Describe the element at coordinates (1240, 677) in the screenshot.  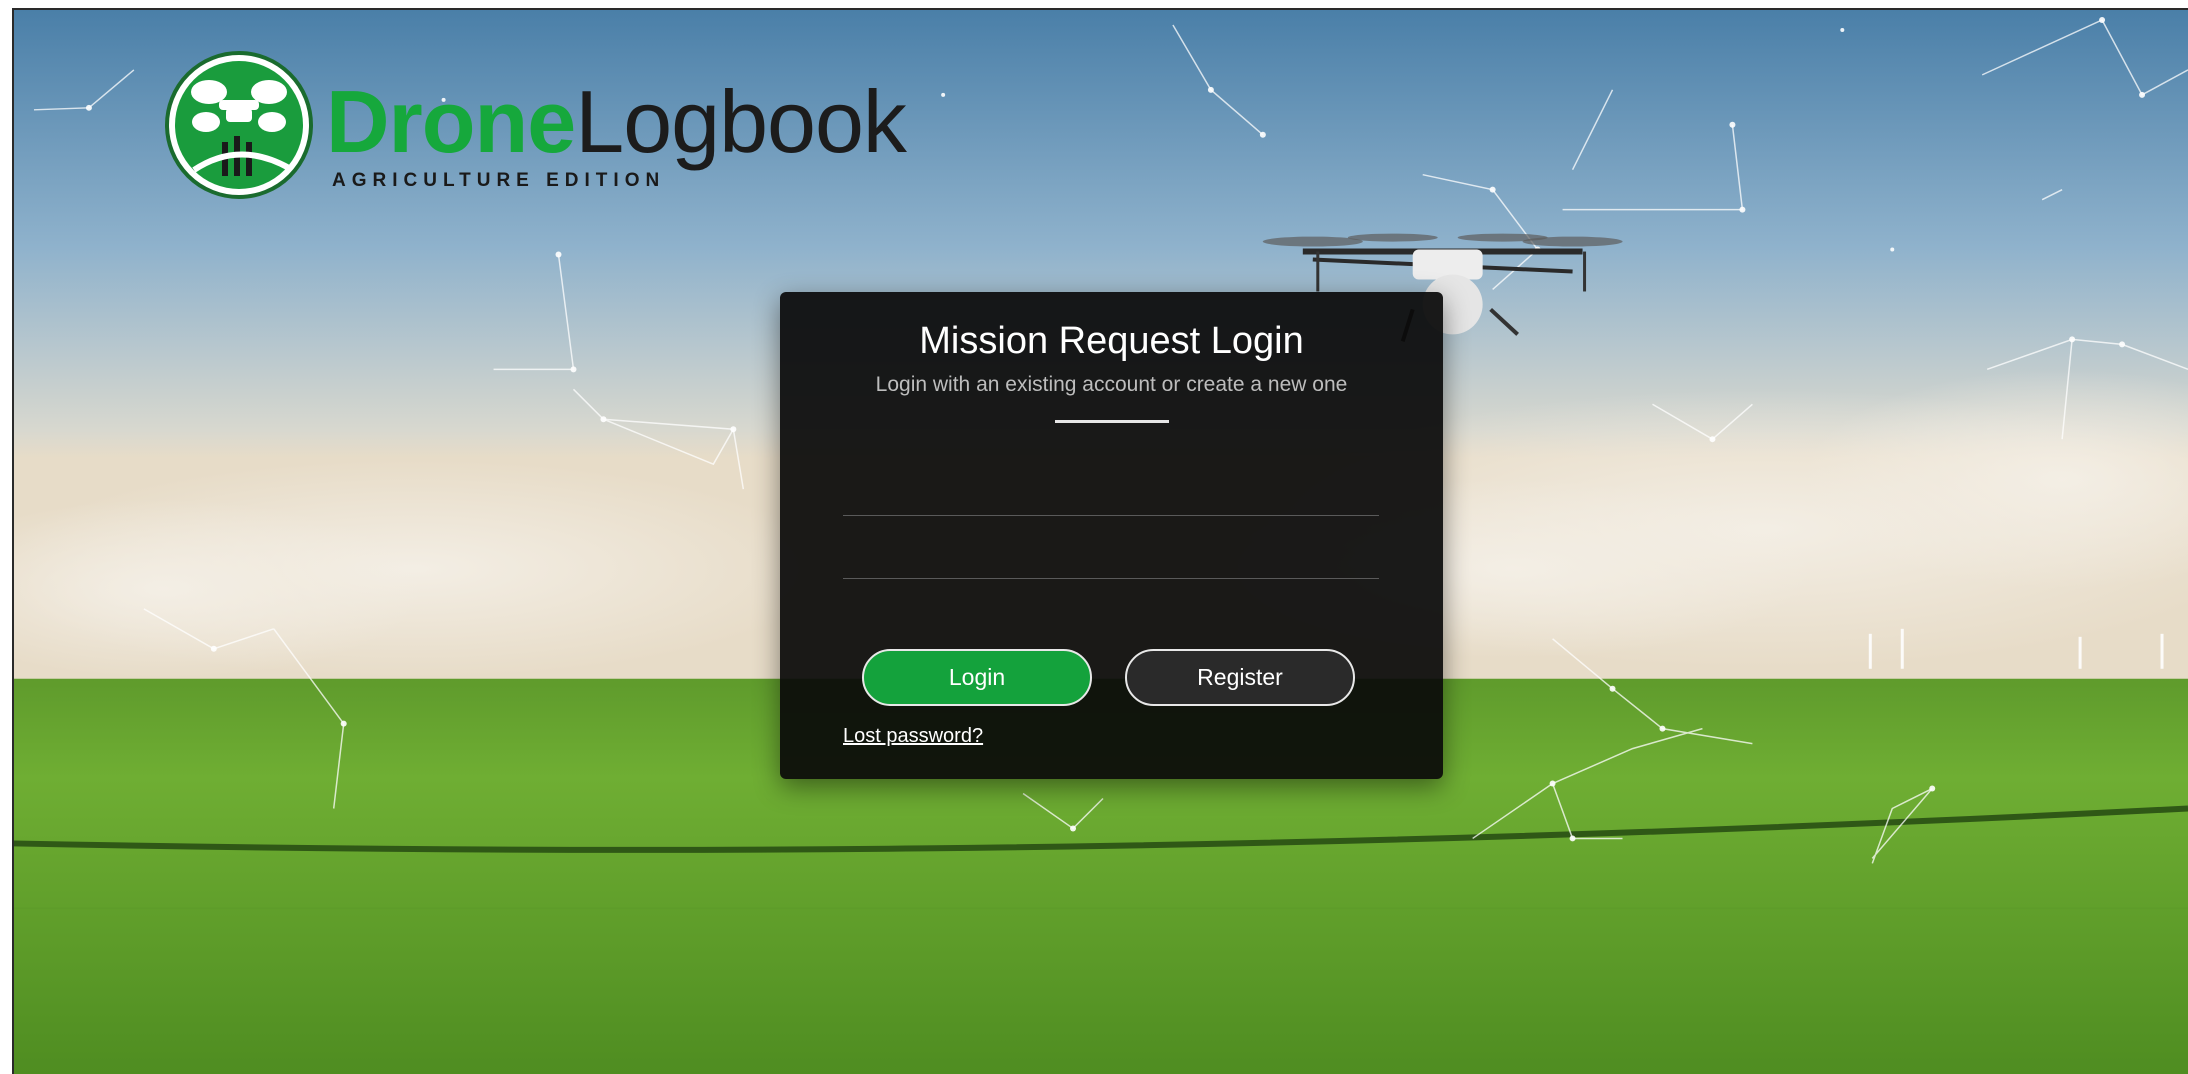
I see `register-button: Register` at that location.